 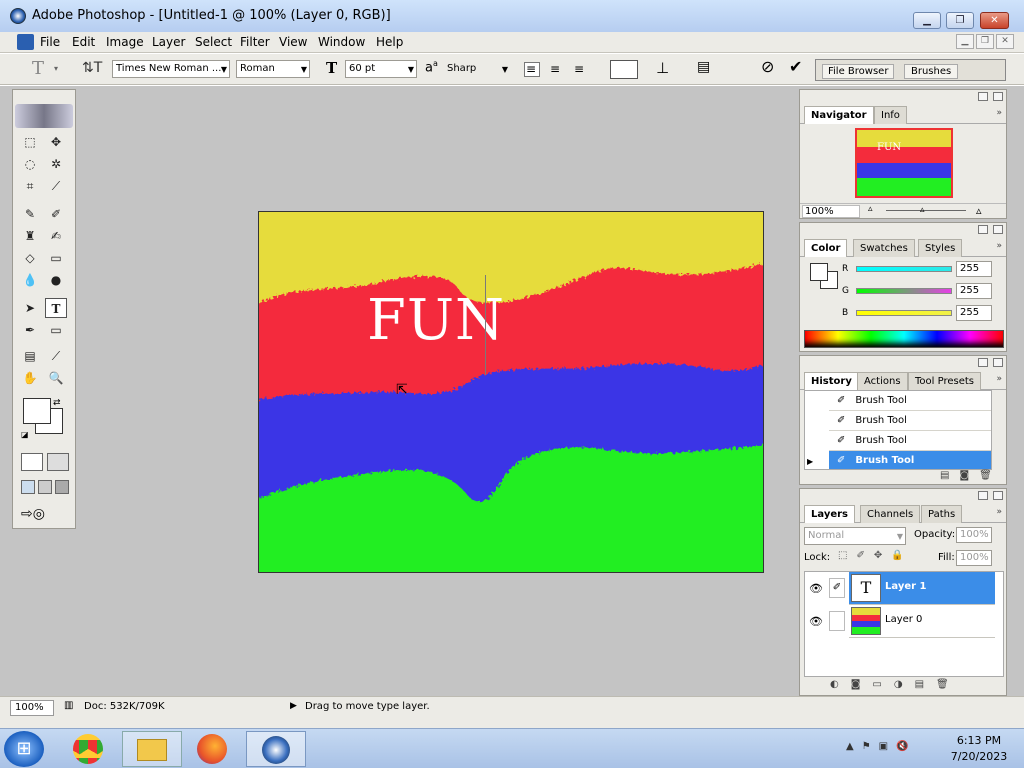 What do you see at coordinates (213, 42) in the screenshot?
I see `menu-select: Select` at bounding box center [213, 42].